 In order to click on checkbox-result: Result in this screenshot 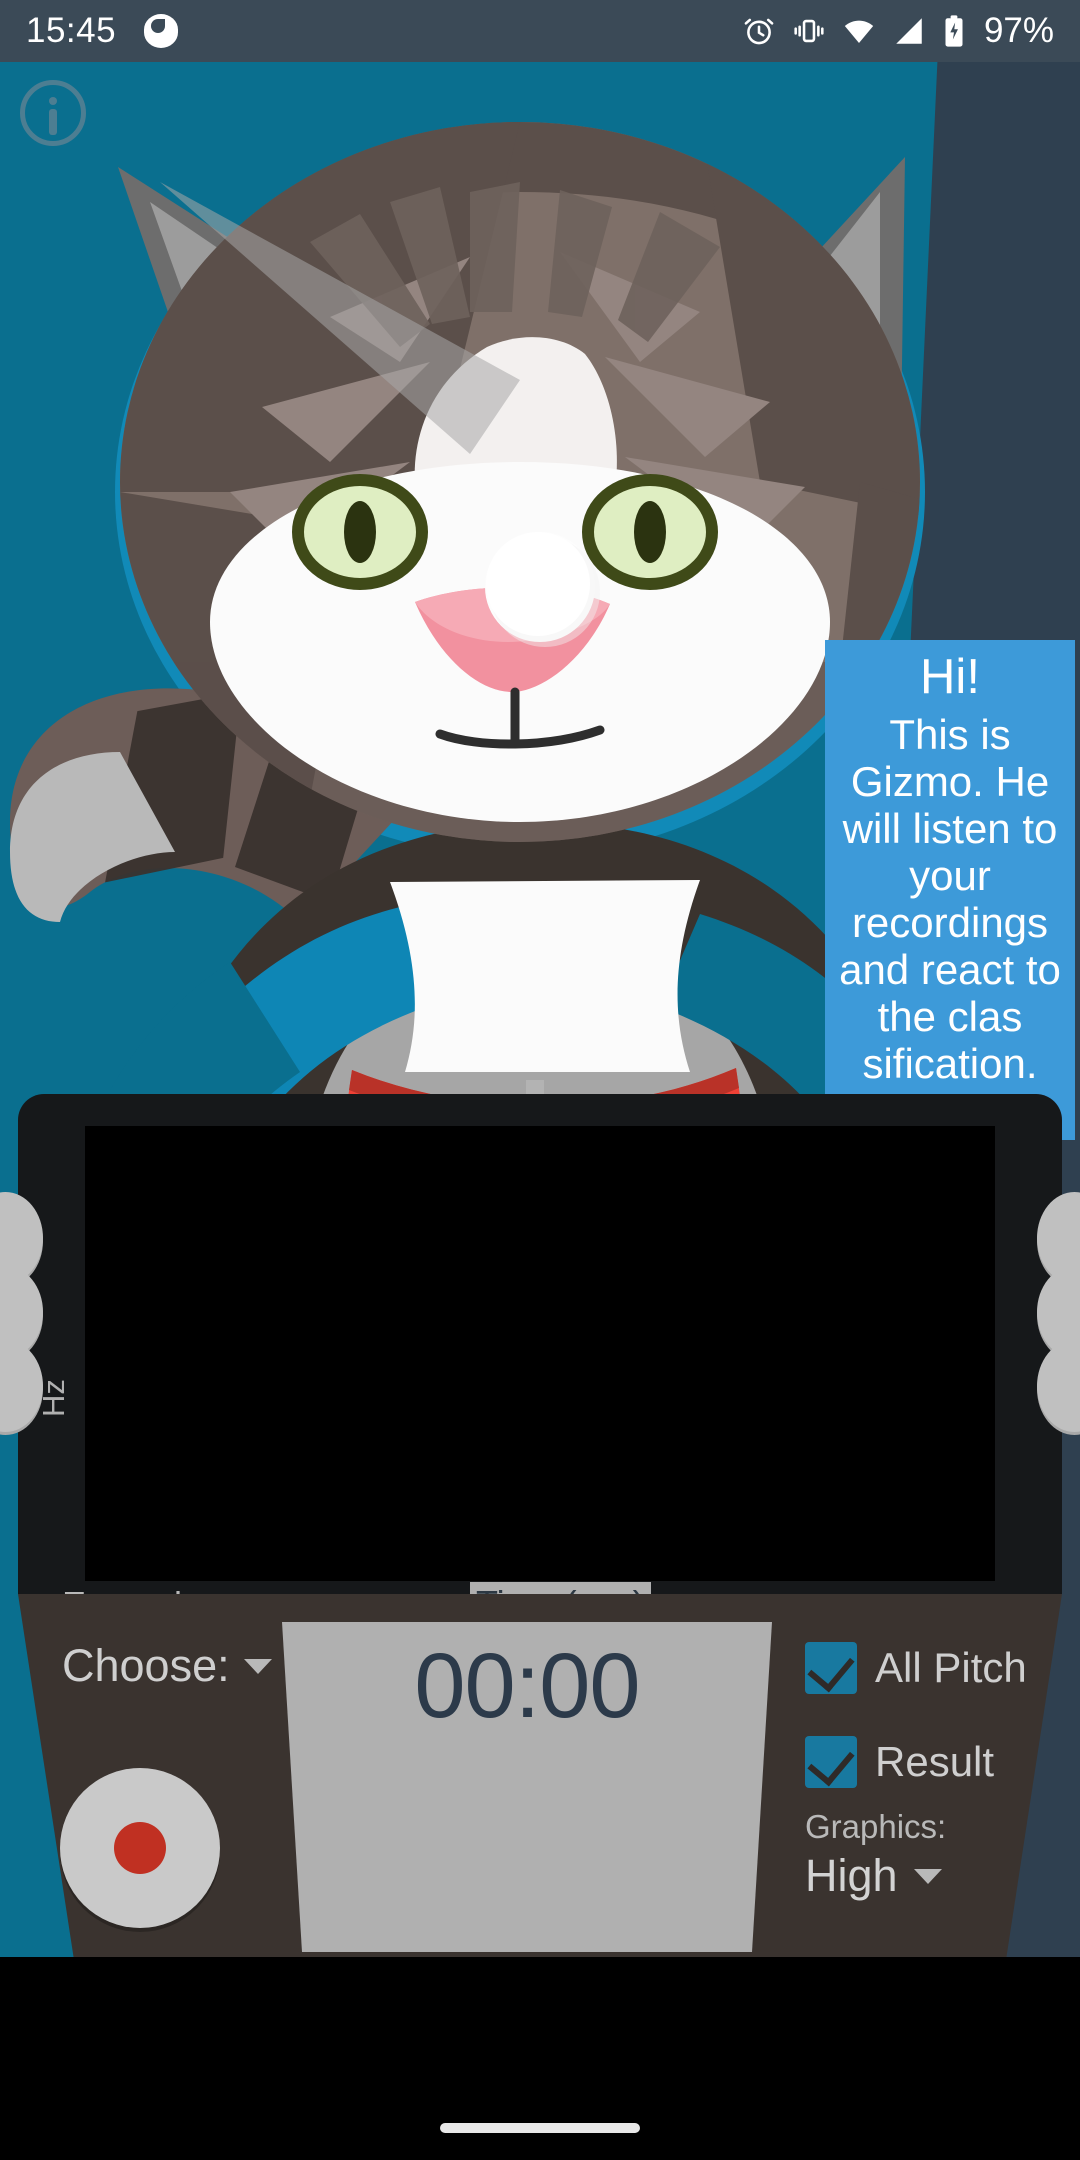, I will do `click(916, 1762)`.